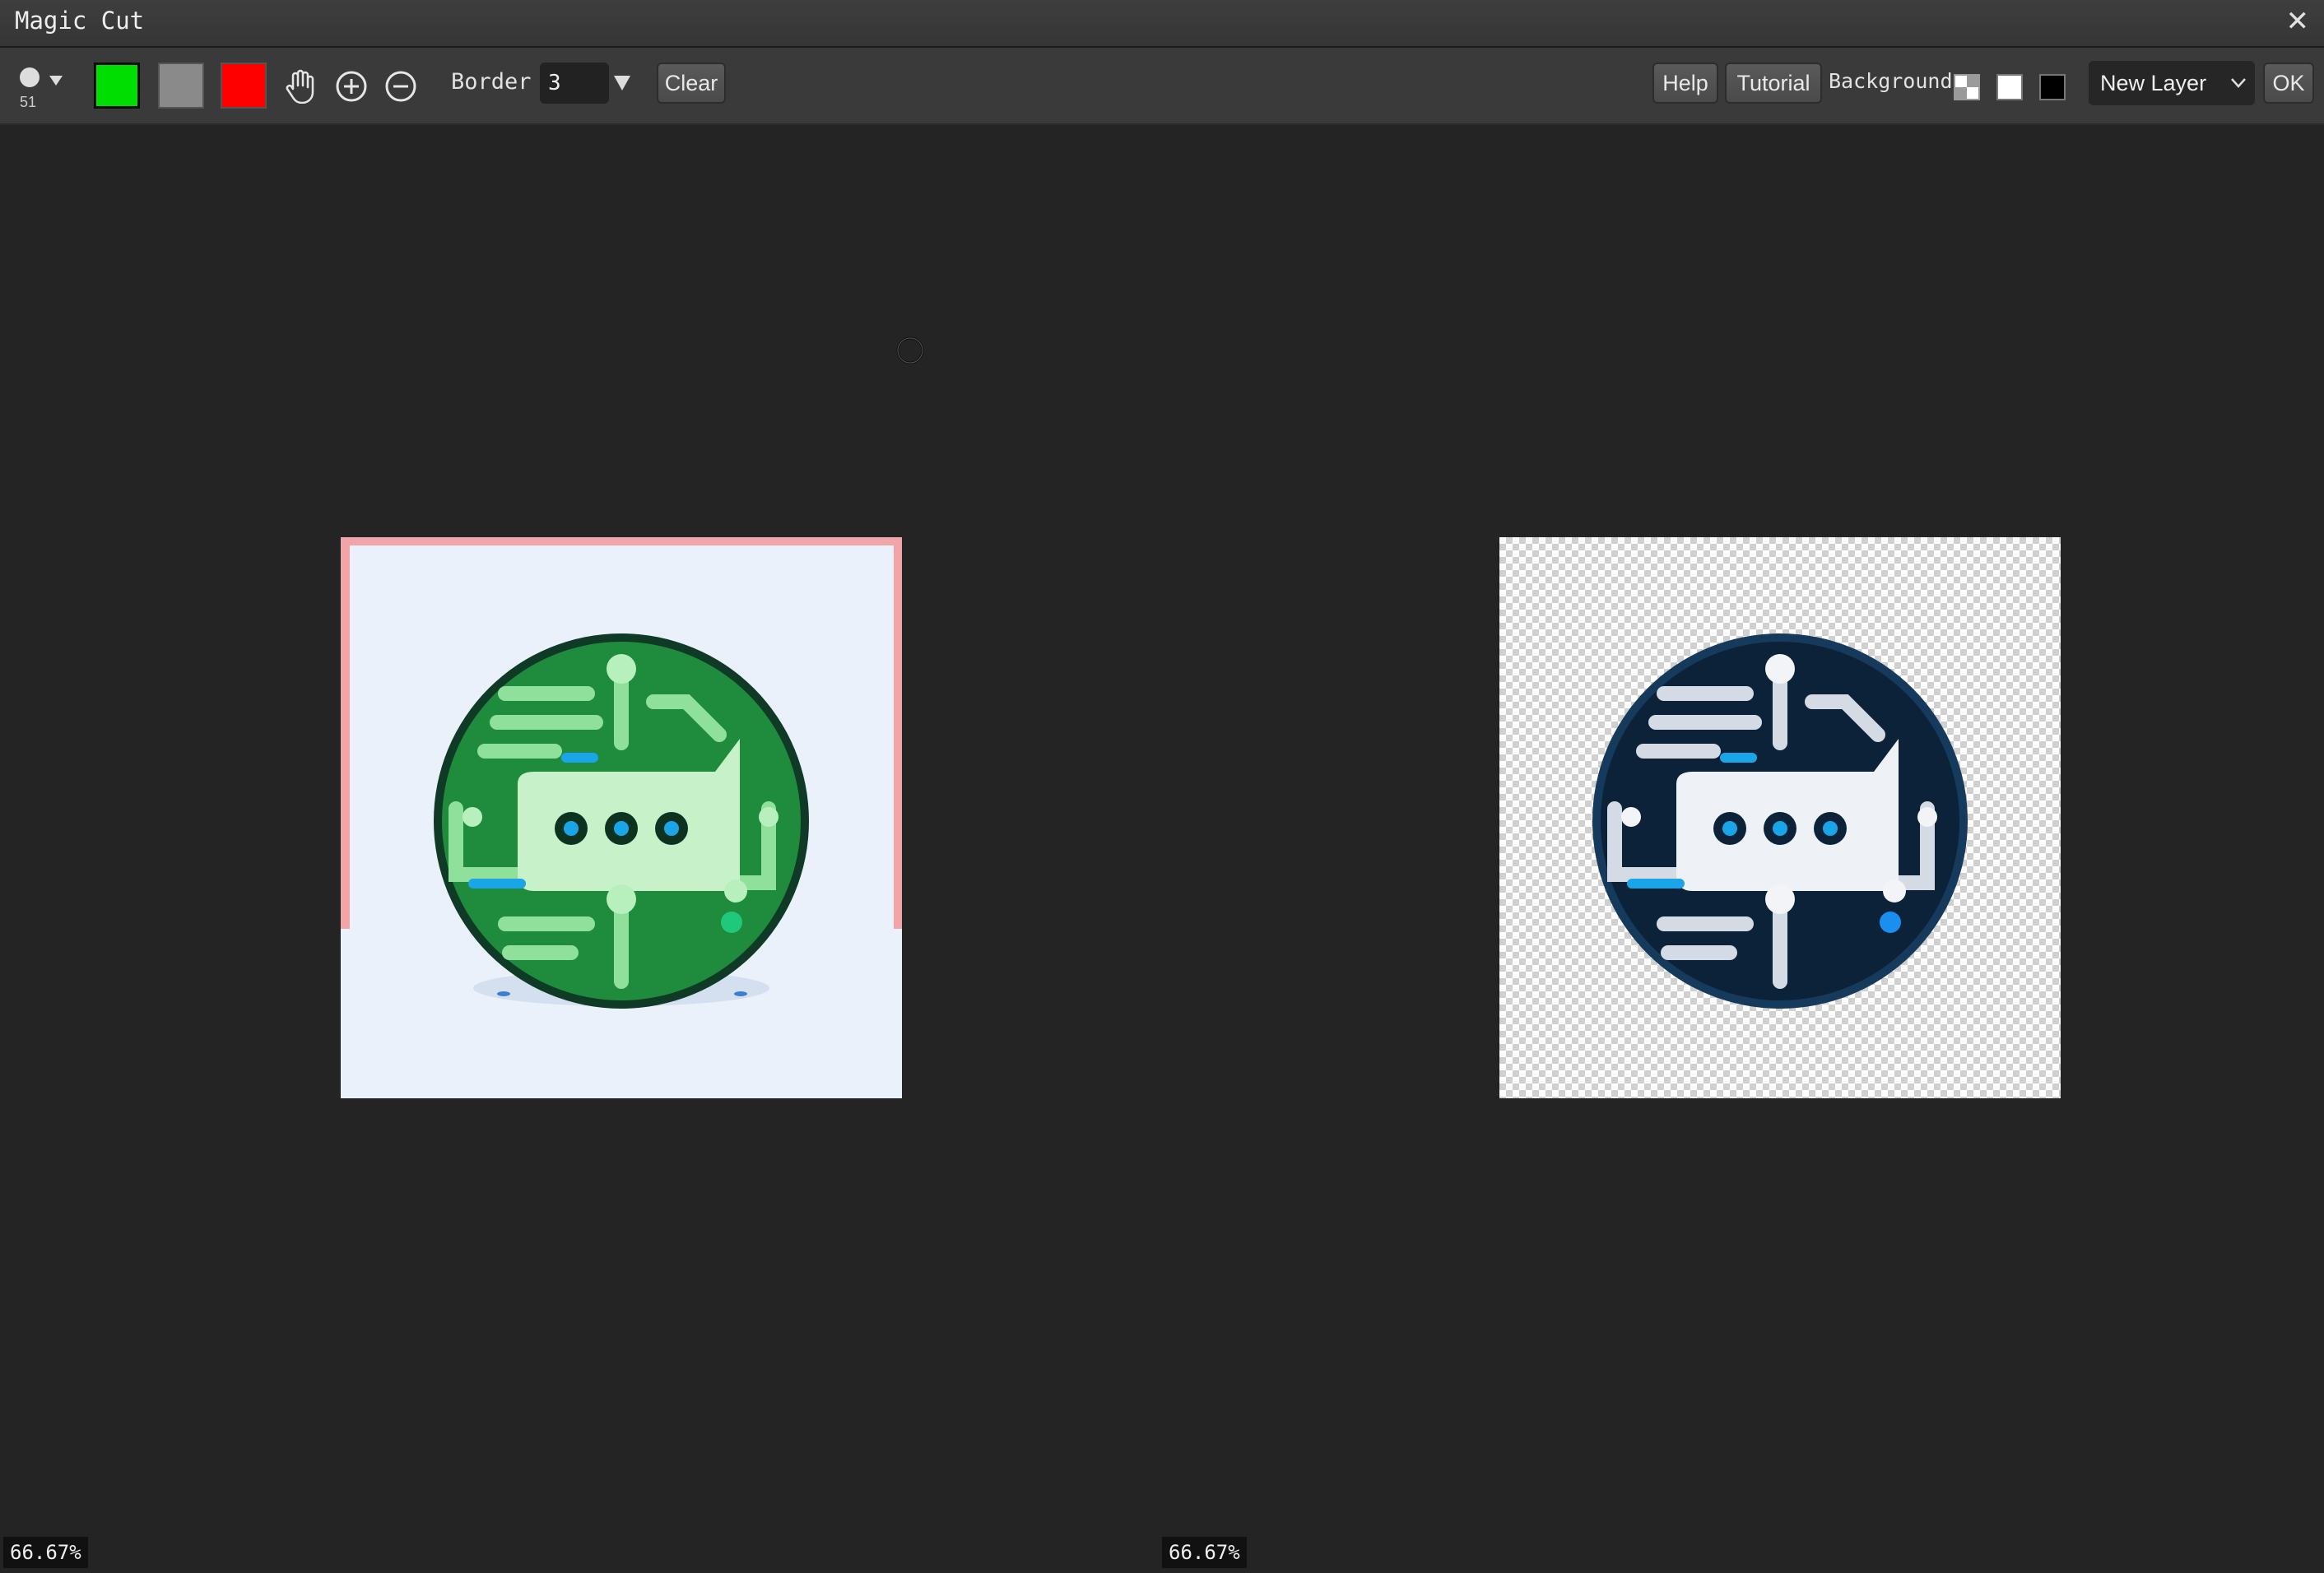 The image size is (2324, 1573). I want to click on help-button: Help, so click(1685, 83).